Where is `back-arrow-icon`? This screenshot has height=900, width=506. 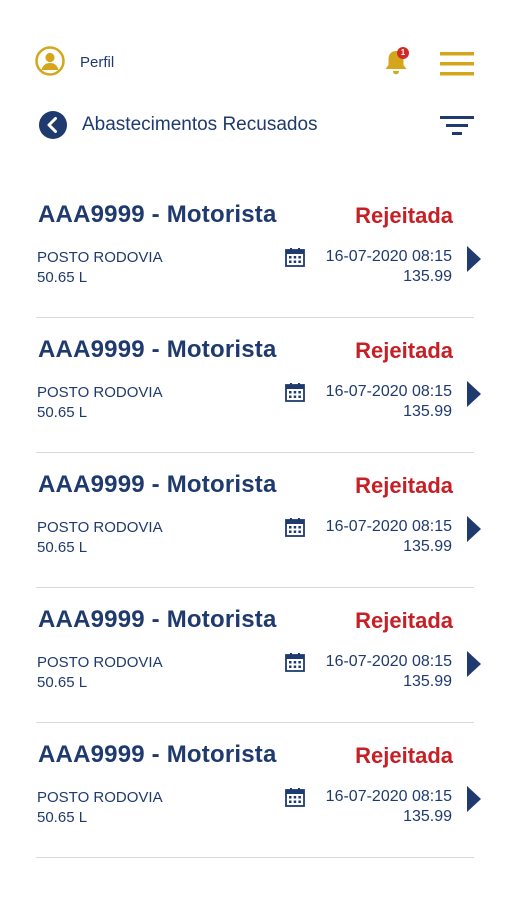 back-arrow-icon is located at coordinates (53, 125).